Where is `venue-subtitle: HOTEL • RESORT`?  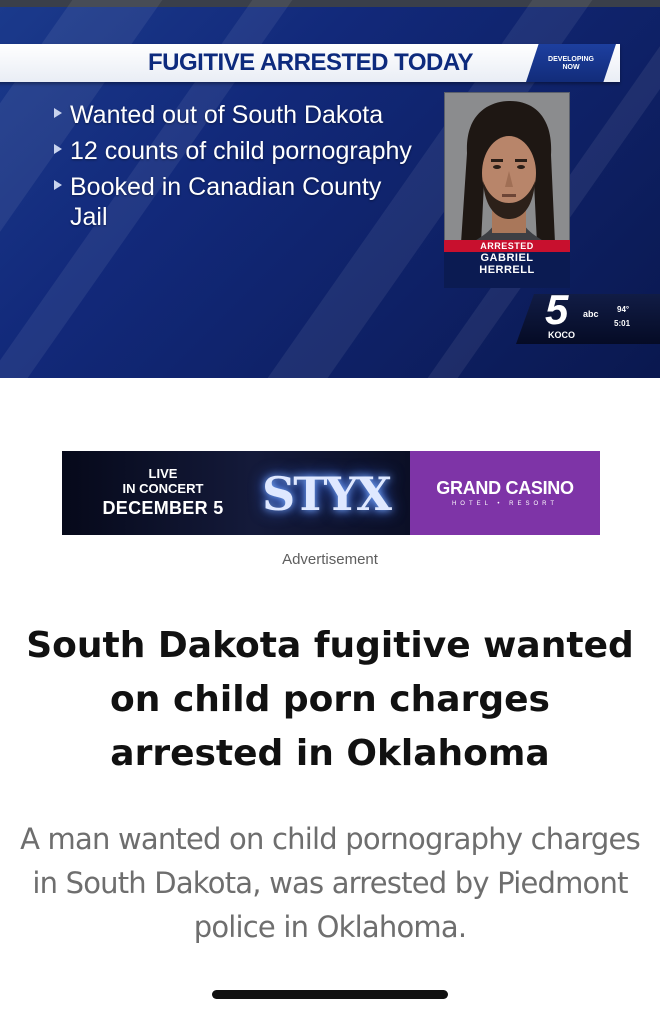
venue-subtitle: HOTEL • RESORT is located at coordinates (505, 504).